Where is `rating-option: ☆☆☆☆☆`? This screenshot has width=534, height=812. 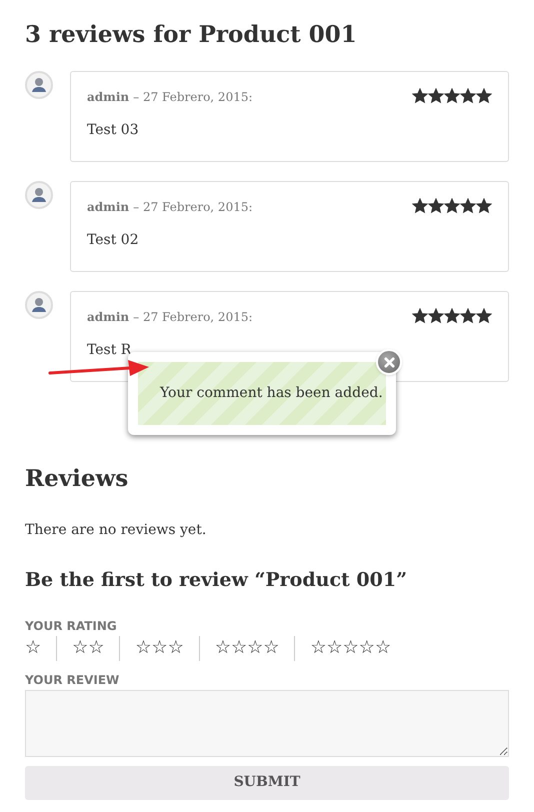 rating-option: ☆☆☆☆☆ is located at coordinates (351, 648).